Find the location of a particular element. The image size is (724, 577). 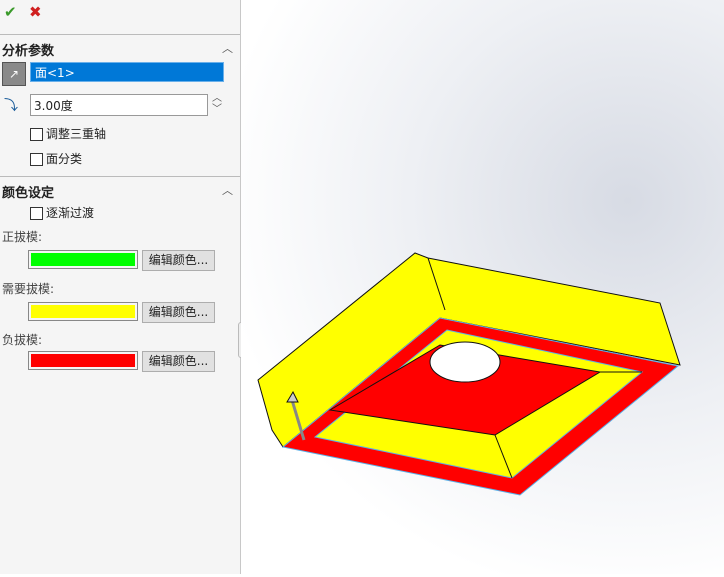

hole is located at coordinates (465, 362).